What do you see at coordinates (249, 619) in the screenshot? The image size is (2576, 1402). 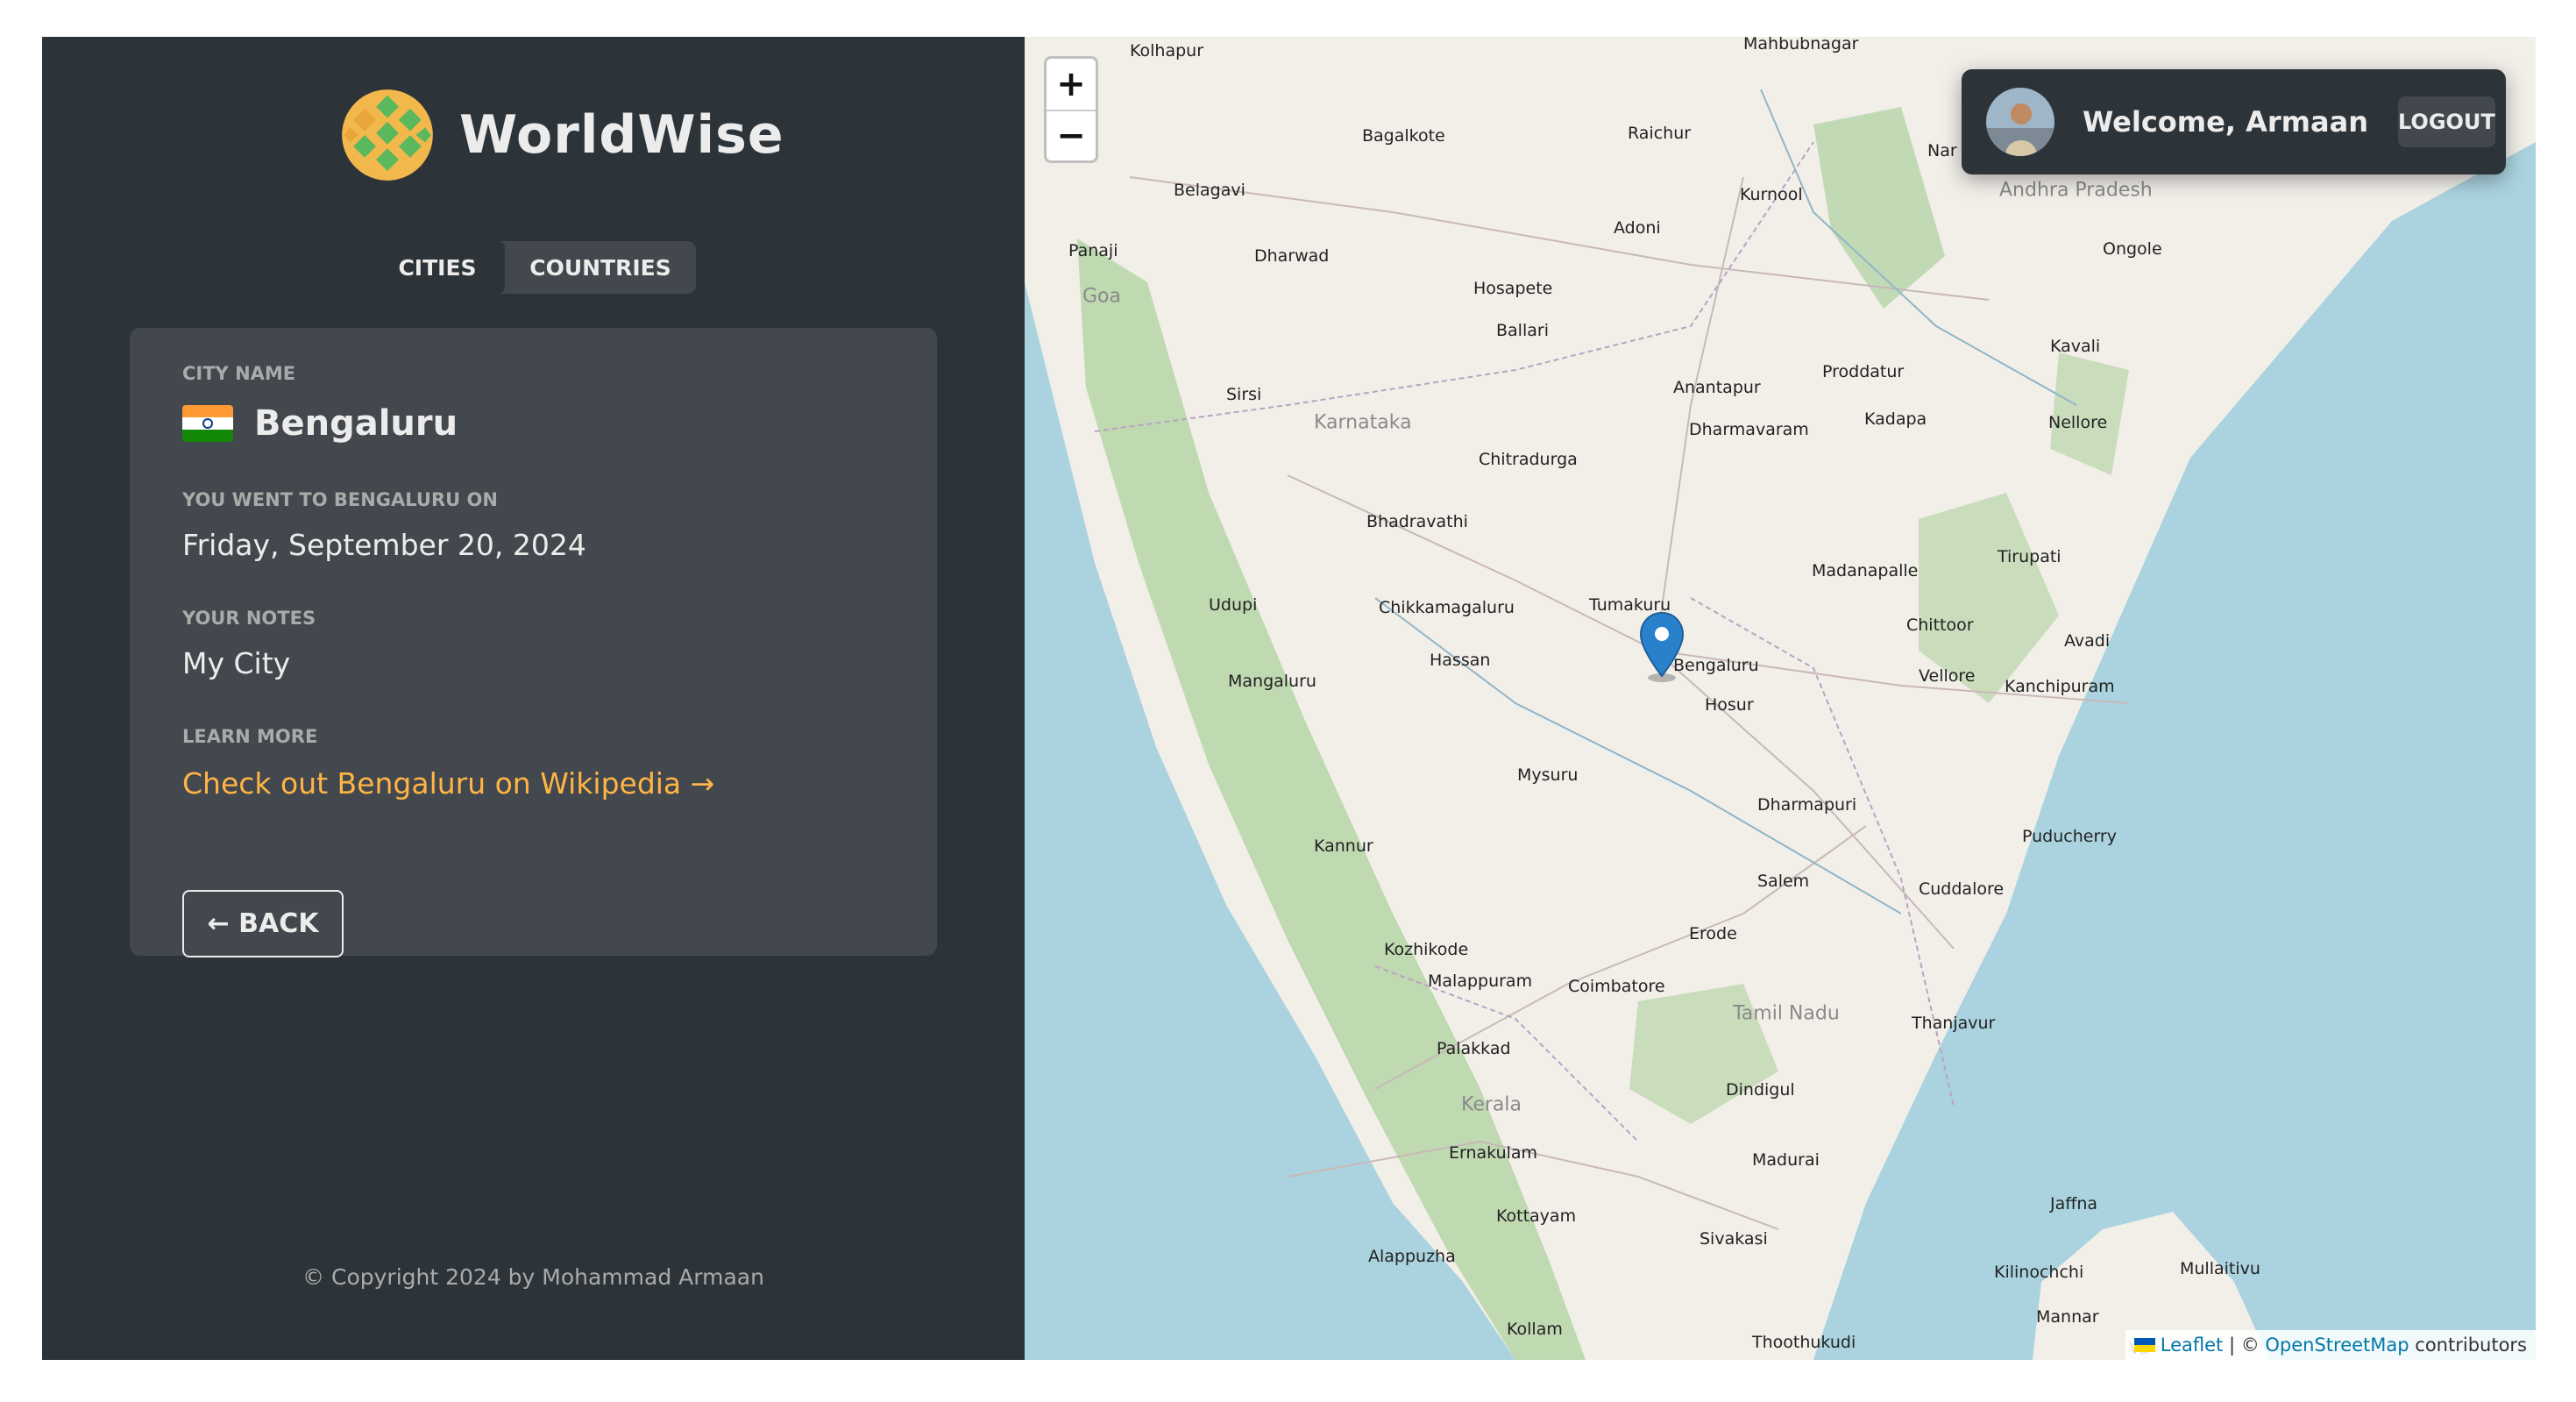 I see `notes-label: Your notes` at bounding box center [249, 619].